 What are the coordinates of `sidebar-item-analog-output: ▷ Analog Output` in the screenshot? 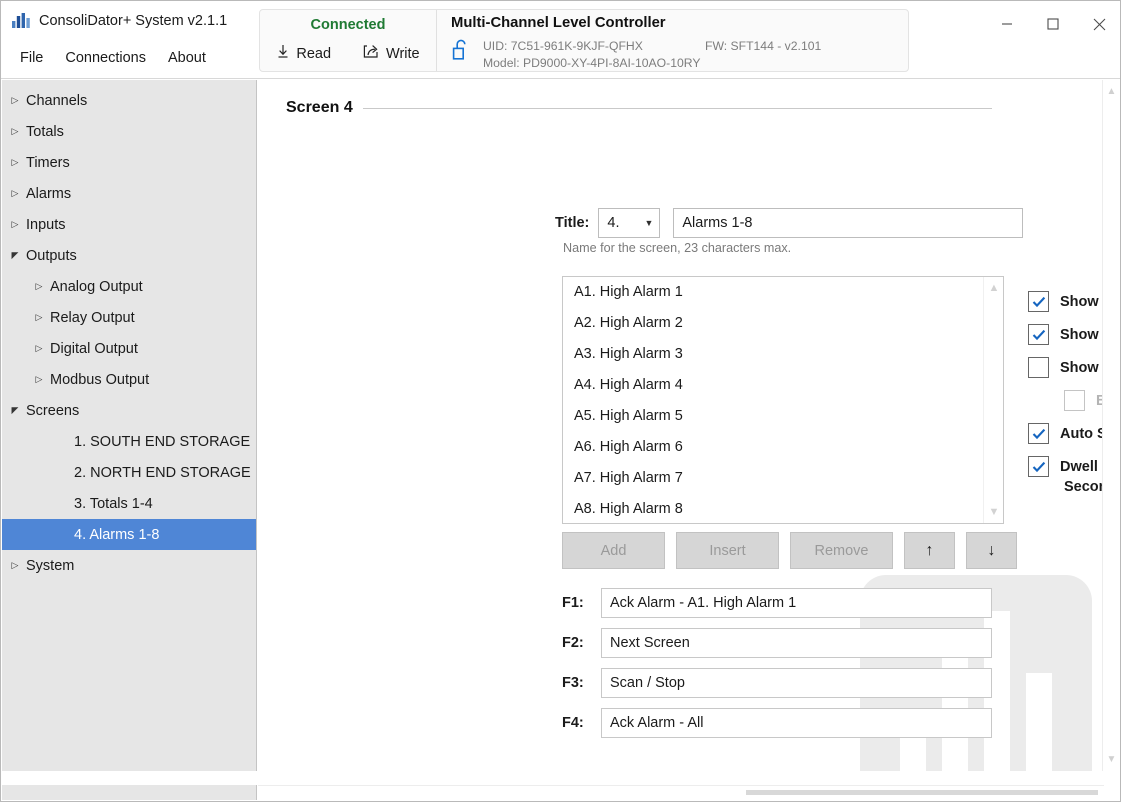 It's located at (129, 286).